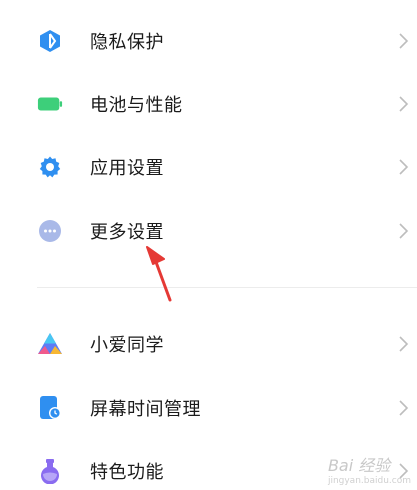 The height and width of the screenshot is (490, 417). I want to click on battery-icon, so click(50, 104).